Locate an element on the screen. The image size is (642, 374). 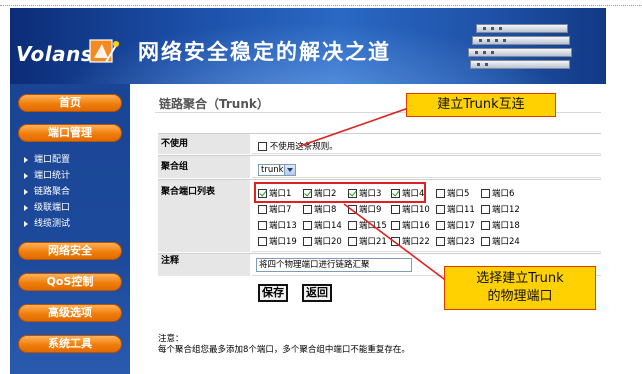
annotation-arrows is located at coordinates (378, 196).